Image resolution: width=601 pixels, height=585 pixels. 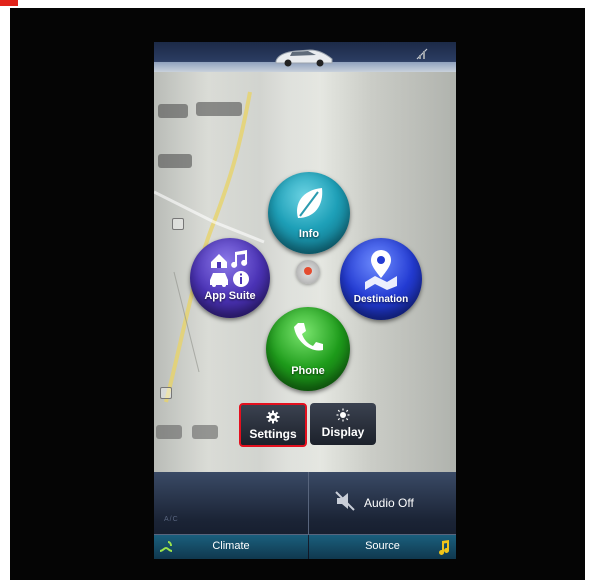 I want to click on phone-handset-icon, so click(x=308, y=337).